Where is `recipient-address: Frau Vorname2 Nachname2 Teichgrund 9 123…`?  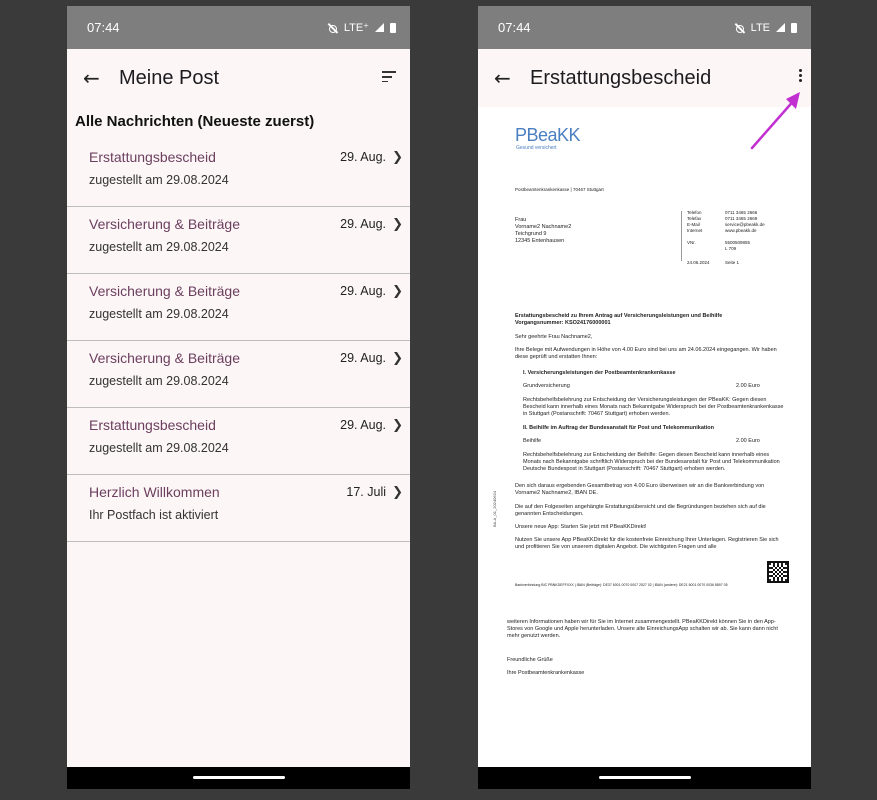 recipient-address: Frau Vorname2 Nachname2 Teichgrund 9 123… is located at coordinates (543, 230).